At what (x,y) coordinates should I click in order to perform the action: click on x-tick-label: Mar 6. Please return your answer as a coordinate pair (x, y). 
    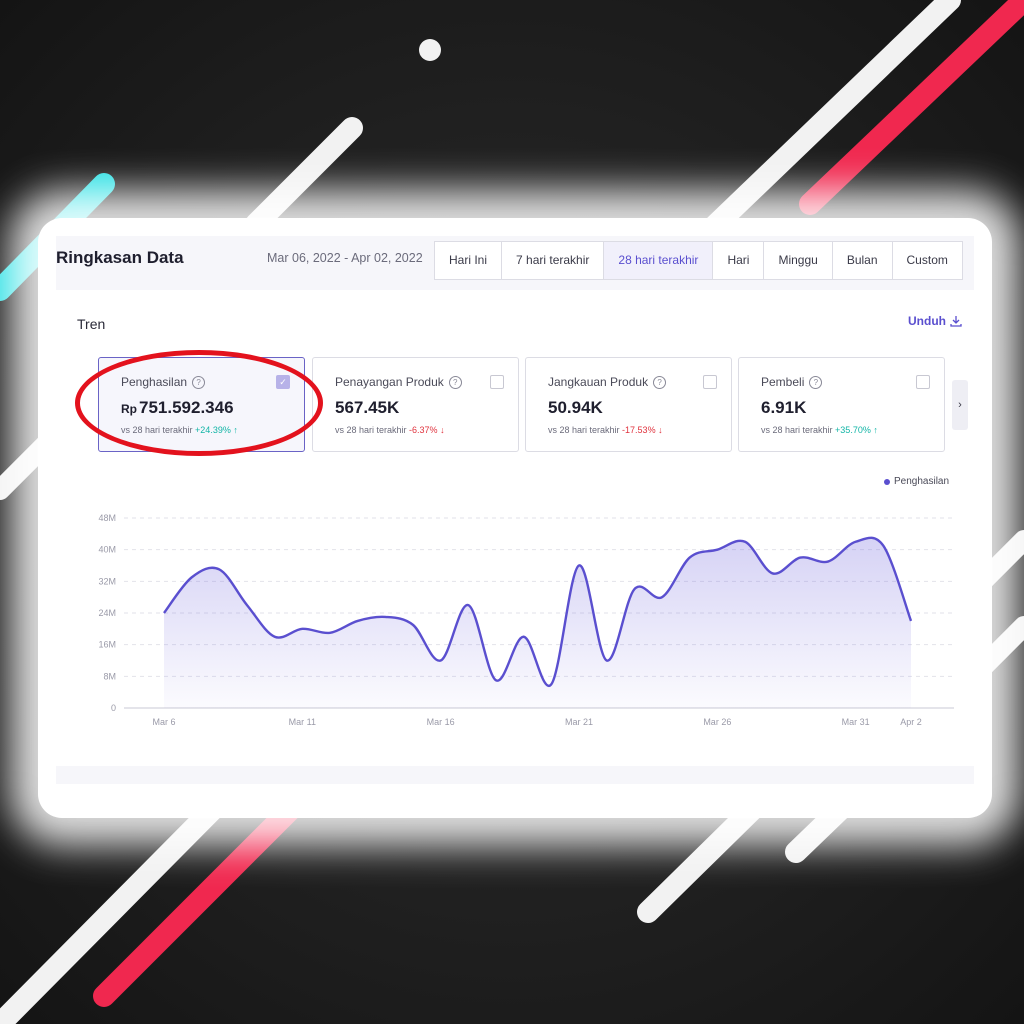
    Looking at the image, I should click on (163, 722).